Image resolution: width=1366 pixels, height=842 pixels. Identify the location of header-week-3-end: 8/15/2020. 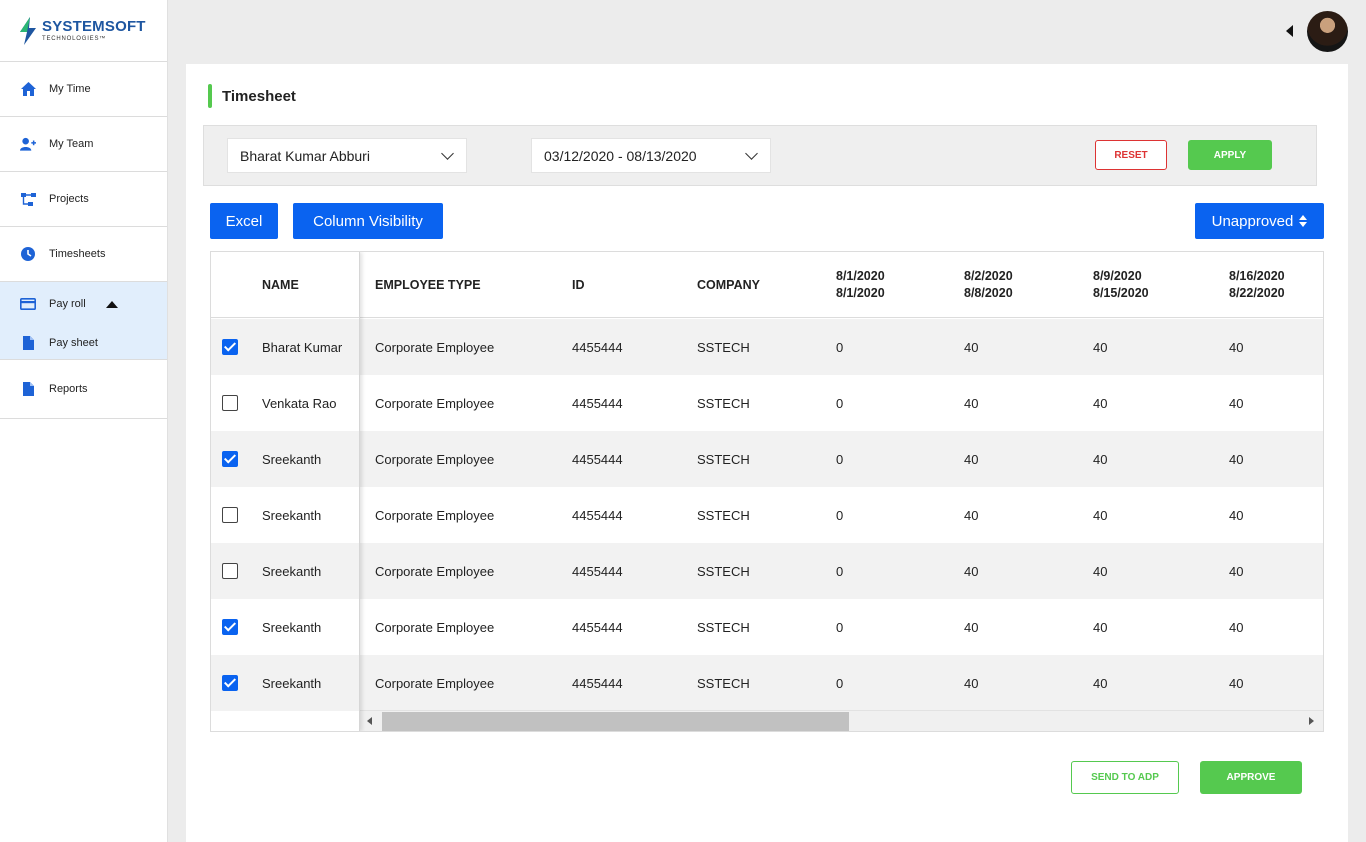
(1121, 292).